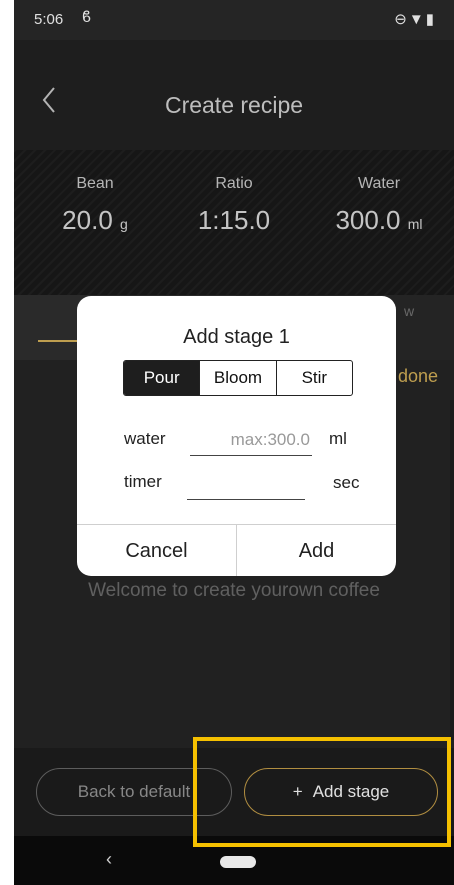  What do you see at coordinates (156, 550) in the screenshot?
I see `cancel-button: Cancel` at bounding box center [156, 550].